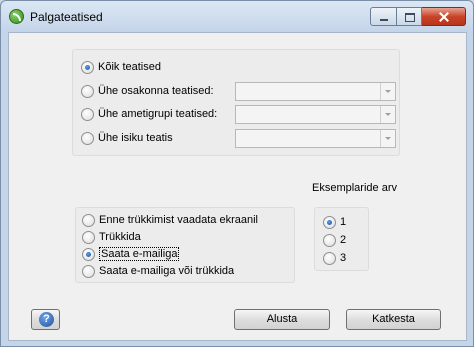 The height and width of the screenshot is (347, 474). What do you see at coordinates (88, 220) in the screenshot?
I see `output-preview-radio` at bounding box center [88, 220].